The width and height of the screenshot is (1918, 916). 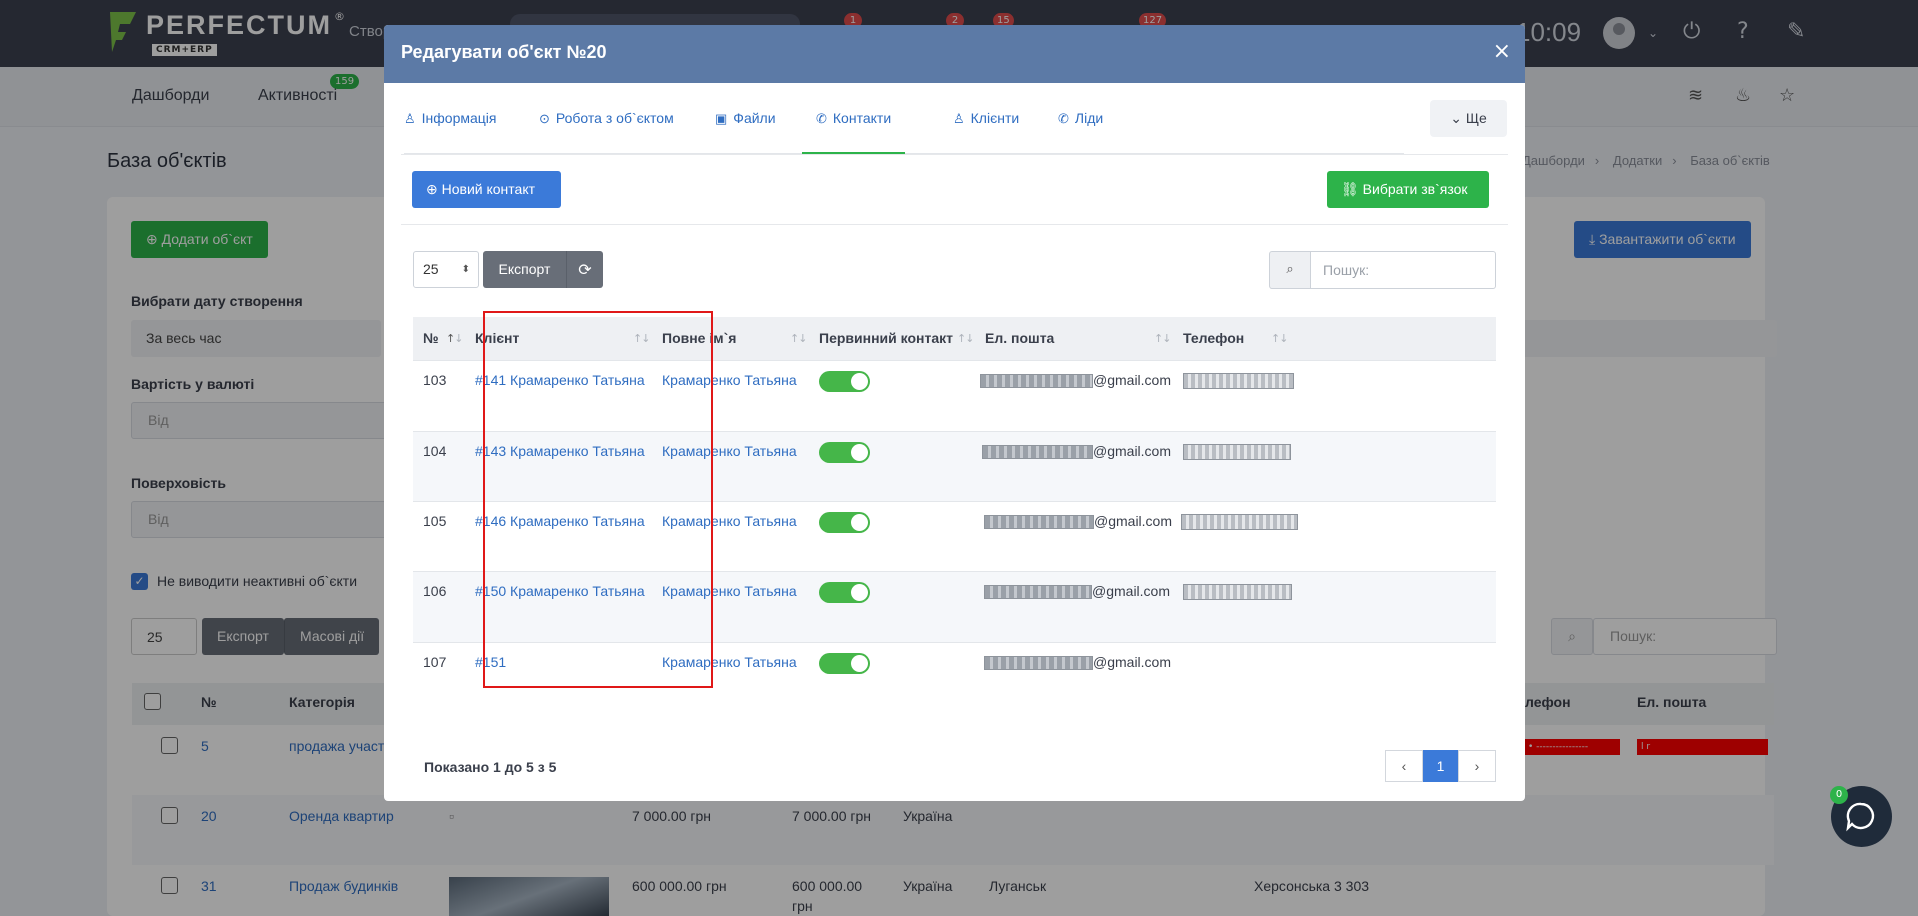 I want to click on row-num: 103, so click(x=435, y=380).